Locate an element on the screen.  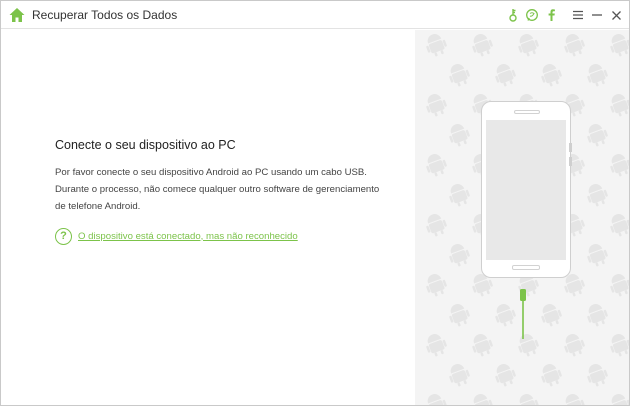
home-icon is located at coordinates (17, 15).